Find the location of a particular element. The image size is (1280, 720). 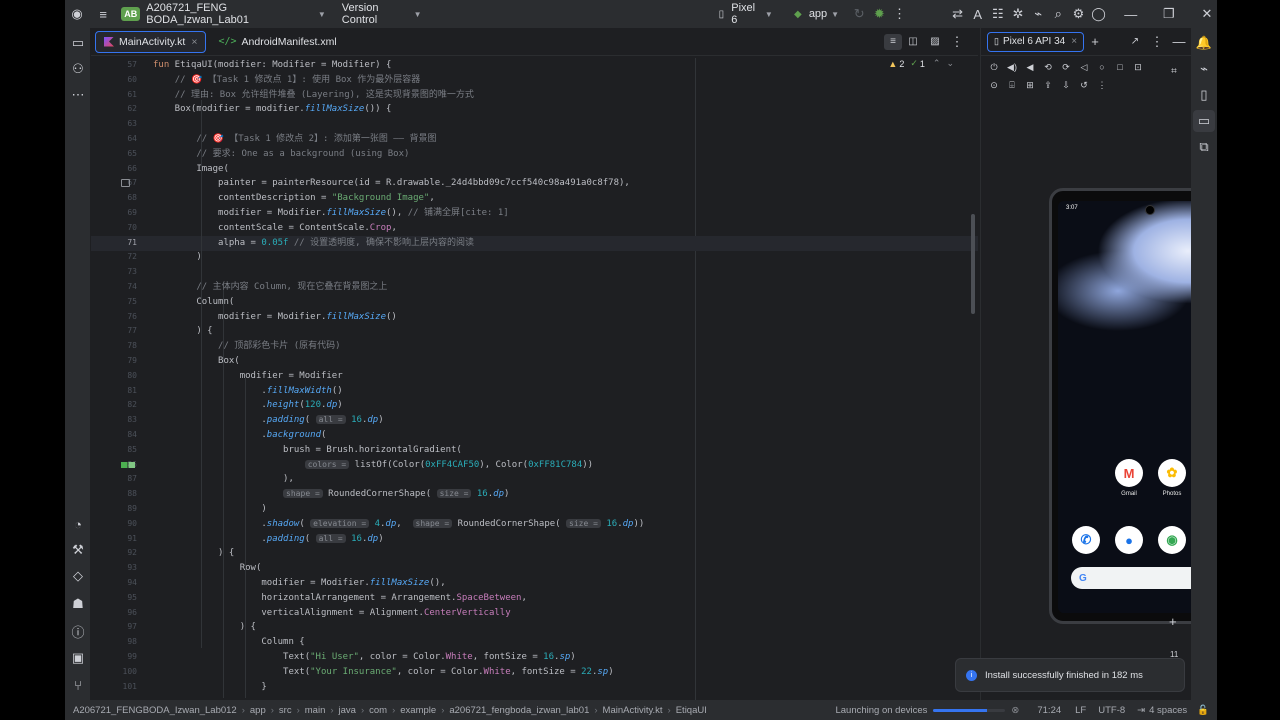

phone-icon: ✆ is located at coordinates (1086, 540).